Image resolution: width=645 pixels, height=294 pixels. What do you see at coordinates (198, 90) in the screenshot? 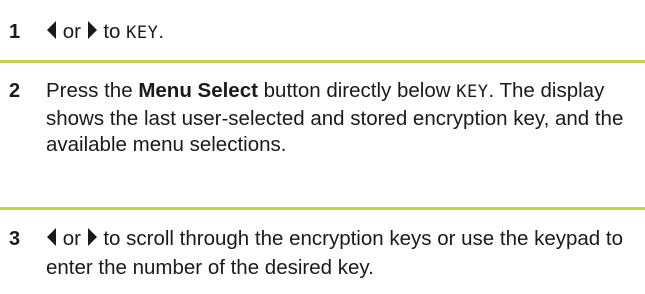
I see `menu-select-label: Menu Select` at bounding box center [198, 90].